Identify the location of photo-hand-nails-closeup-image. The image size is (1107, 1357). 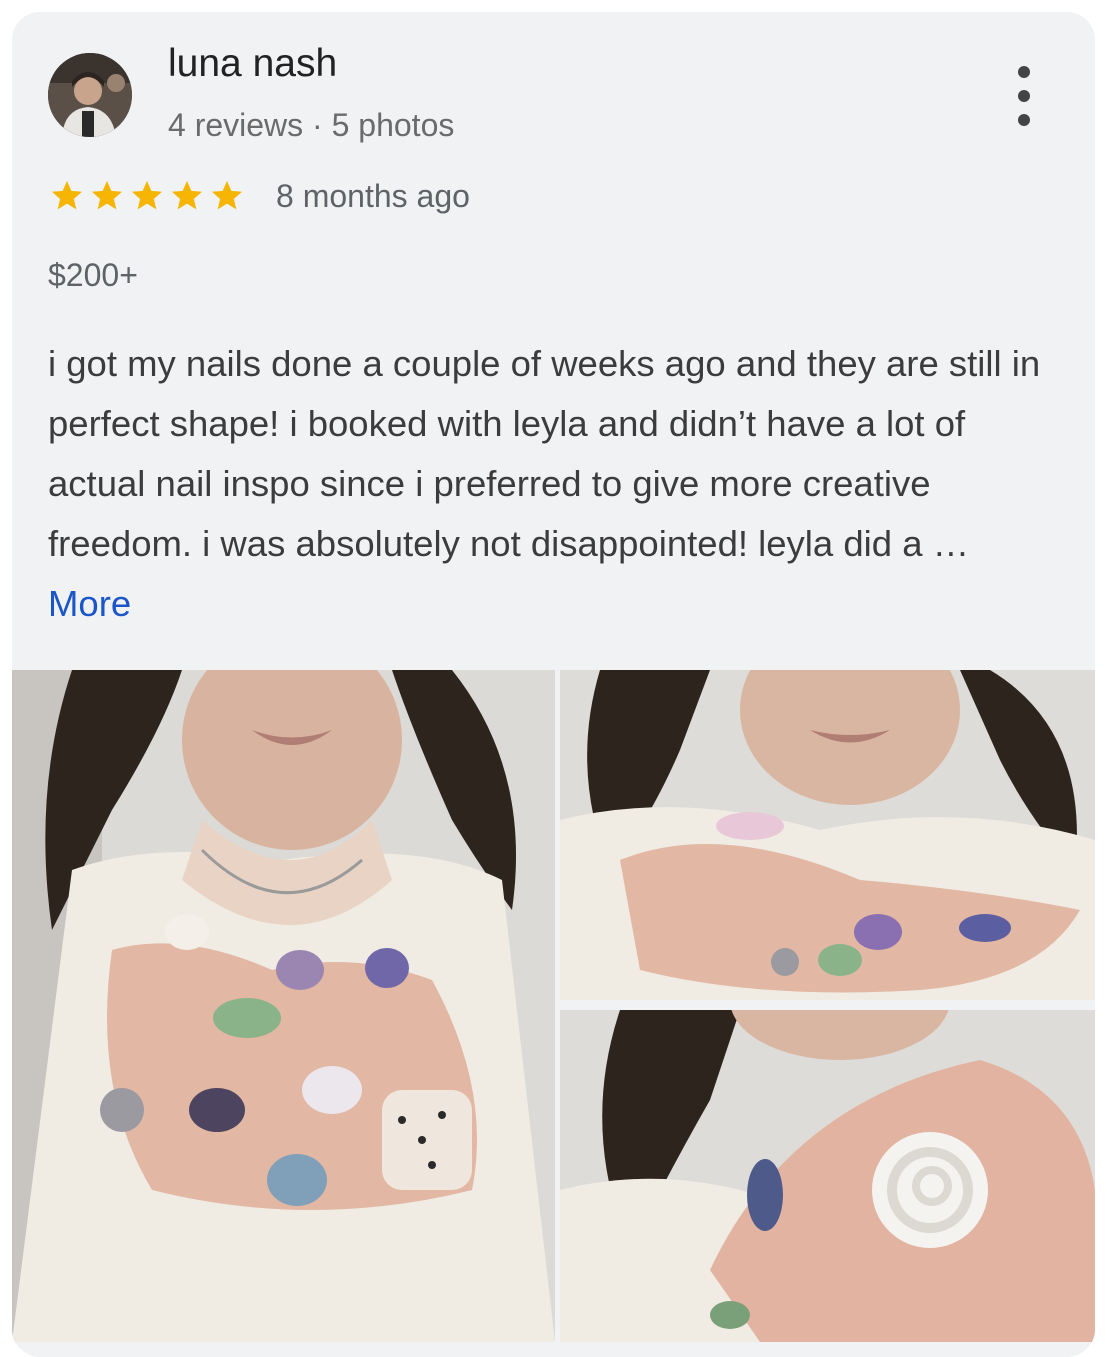
(827, 835).